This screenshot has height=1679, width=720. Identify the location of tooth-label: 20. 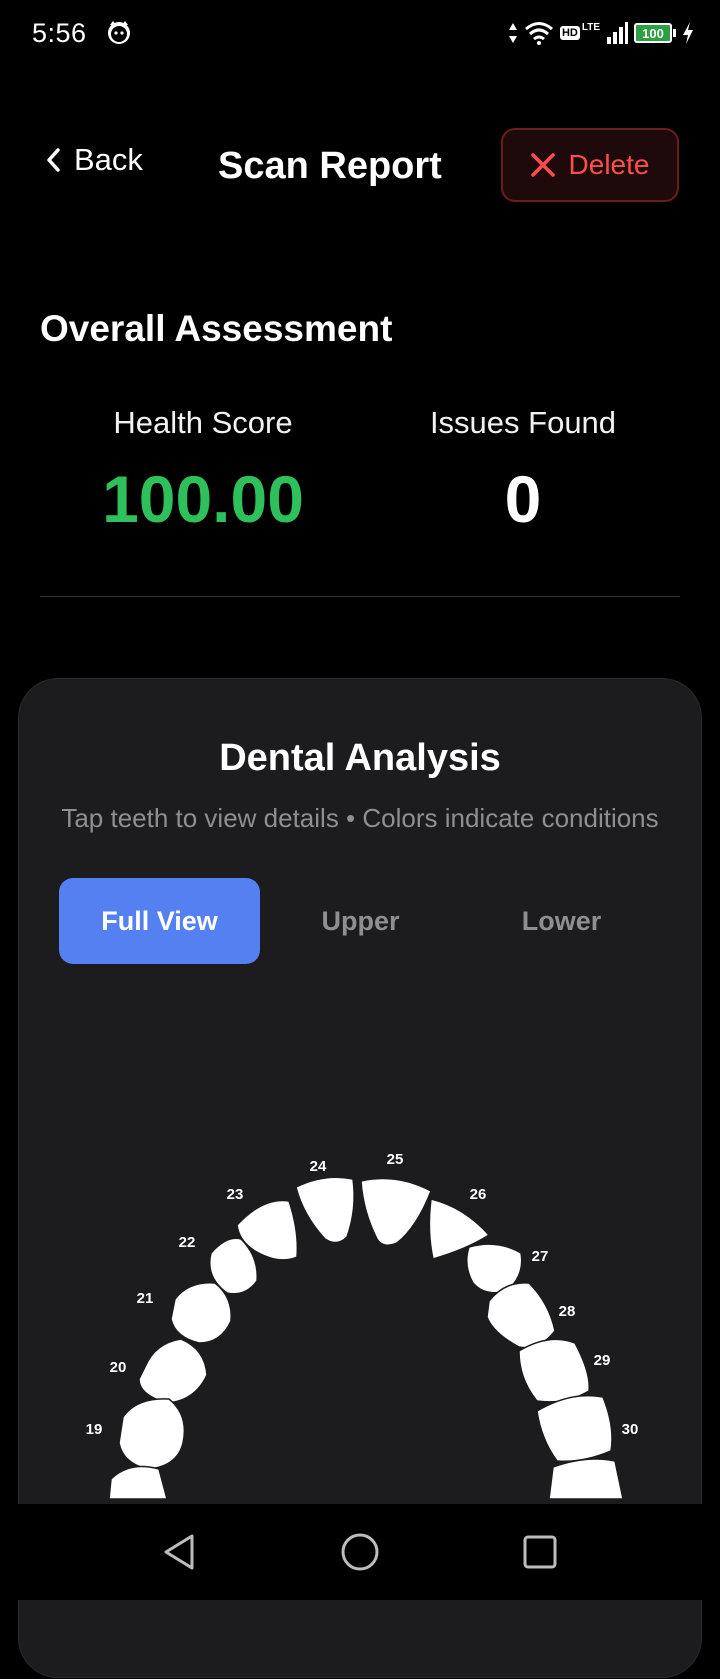
(118, 1367).